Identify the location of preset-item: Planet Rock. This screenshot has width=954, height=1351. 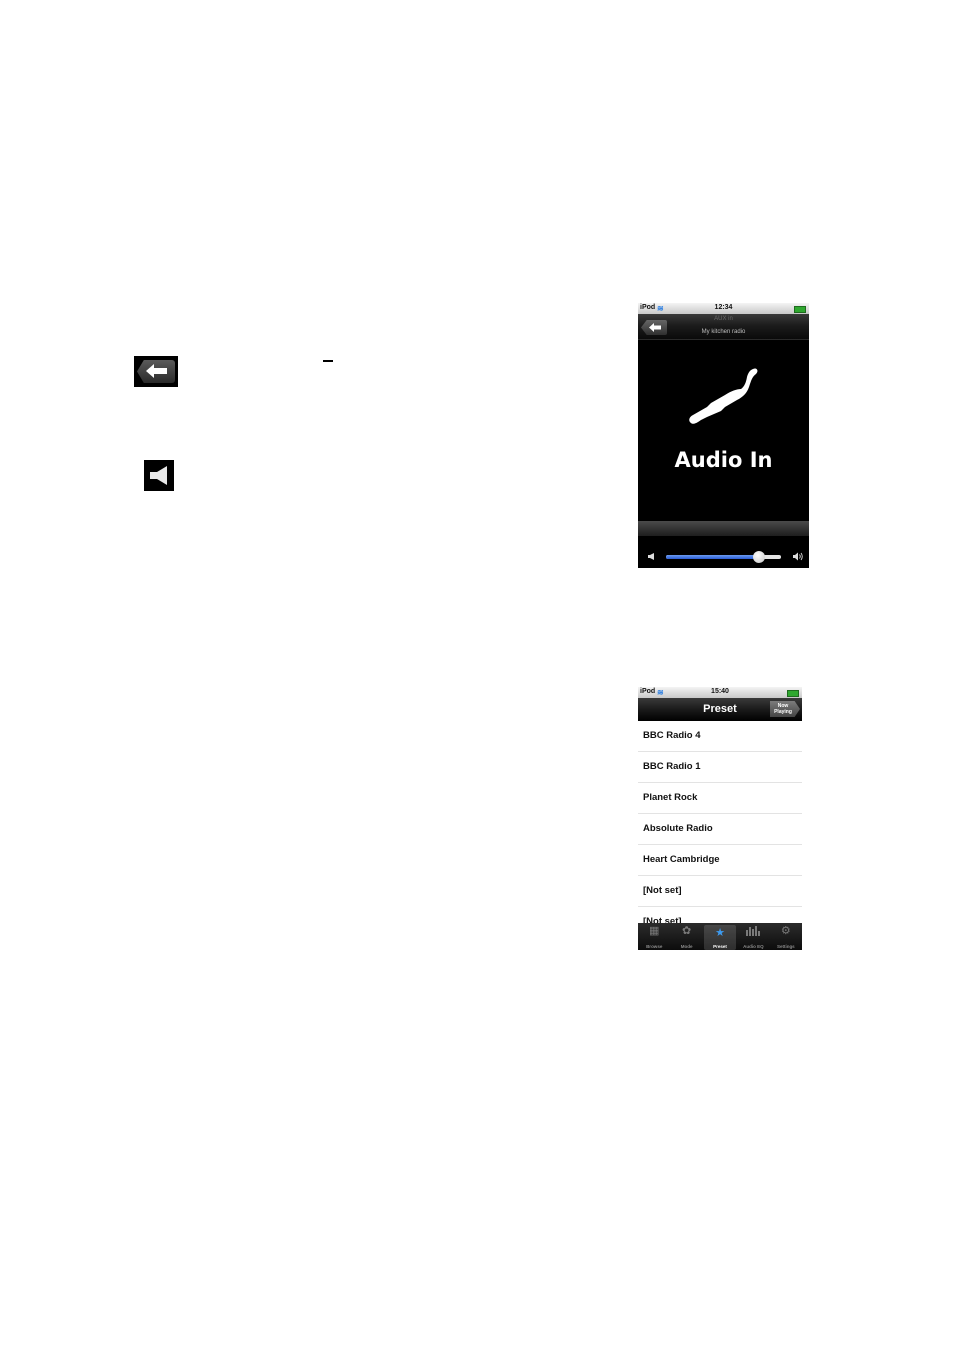
(720, 798).